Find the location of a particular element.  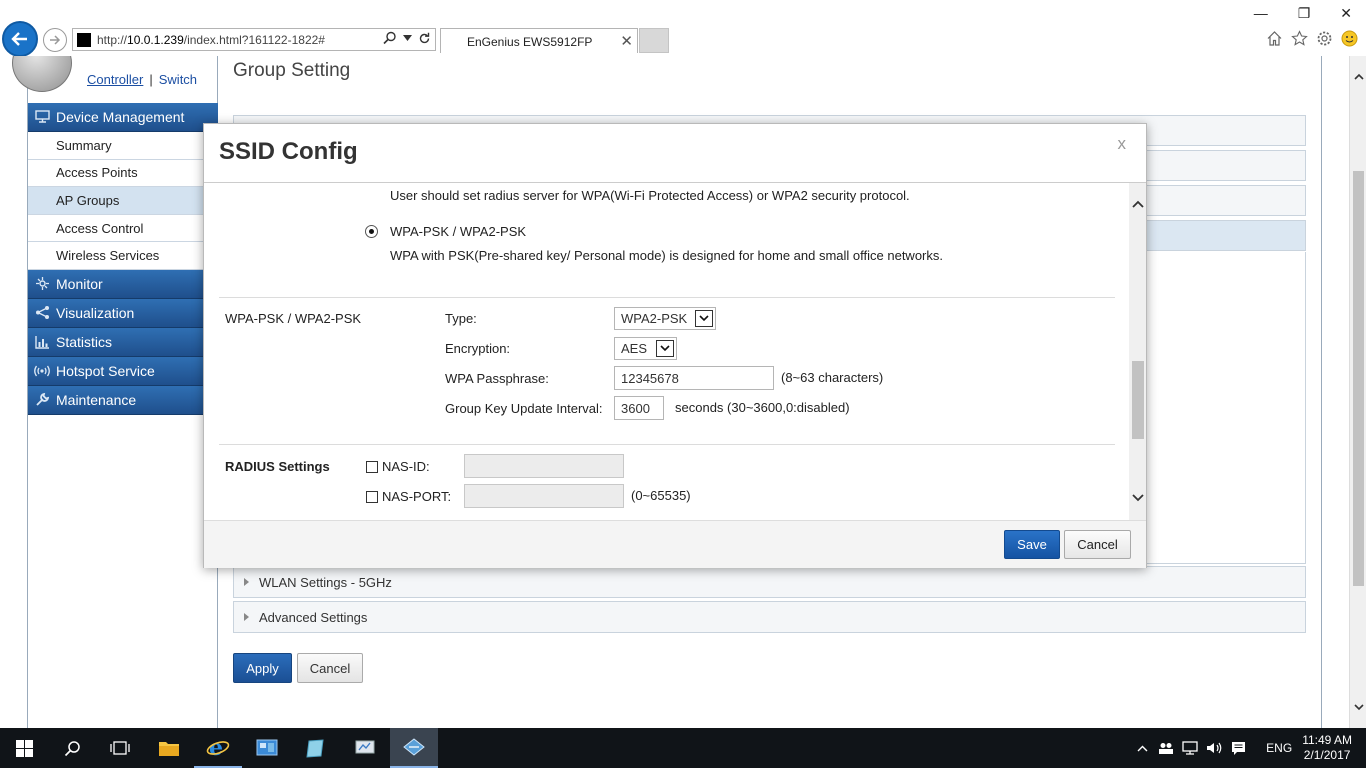

task-view-button is located at coordinates (120, 748).